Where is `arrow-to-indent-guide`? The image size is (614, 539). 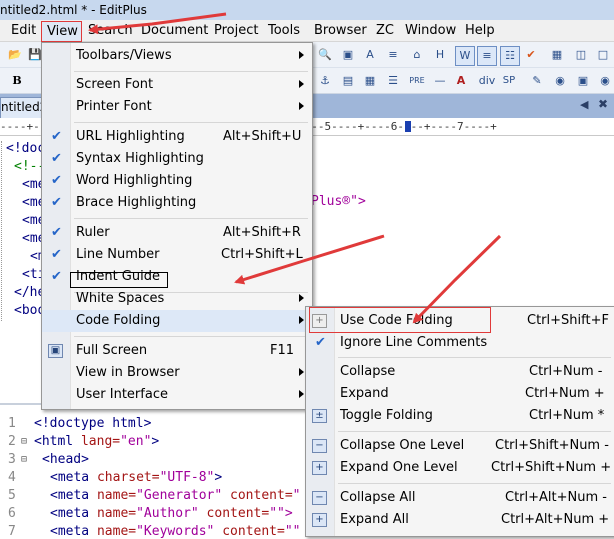
arrow-to-indent-guide is located at coordinates (309, 259).